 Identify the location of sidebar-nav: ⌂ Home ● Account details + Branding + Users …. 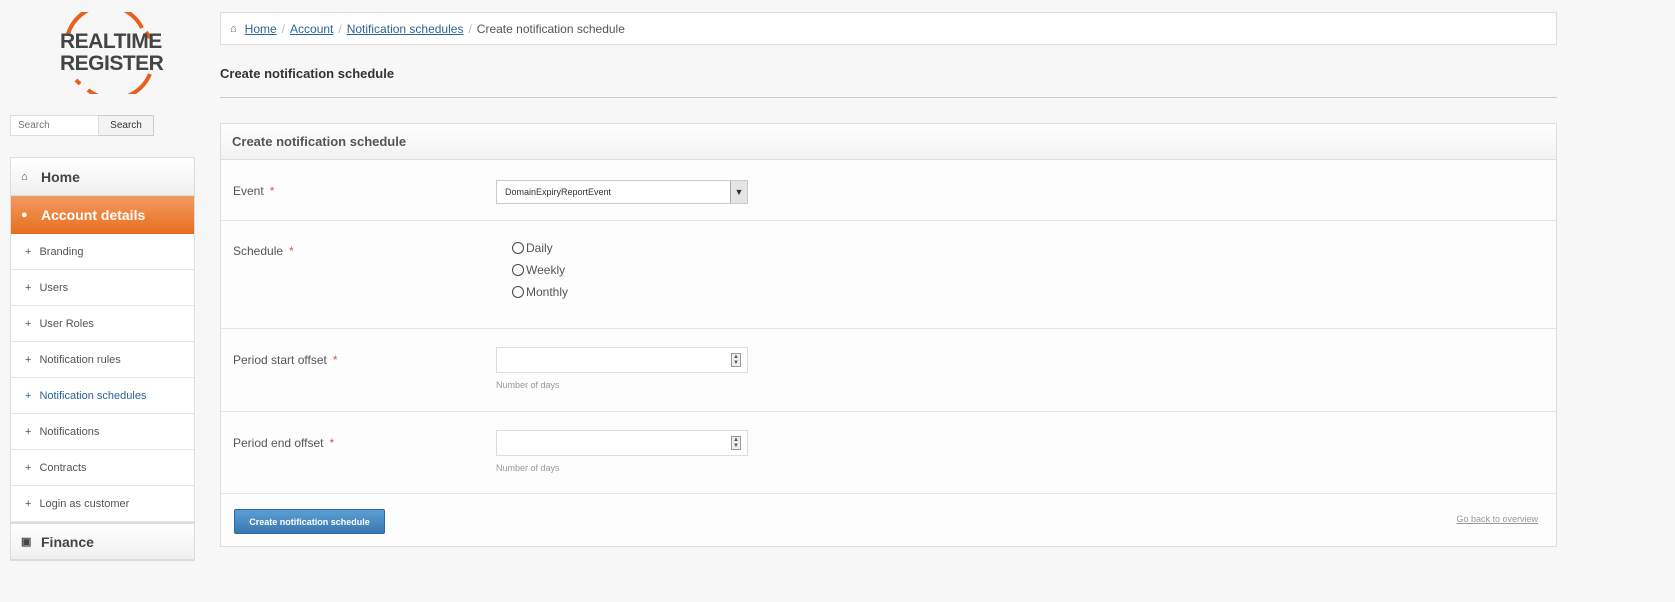
(102, 359).